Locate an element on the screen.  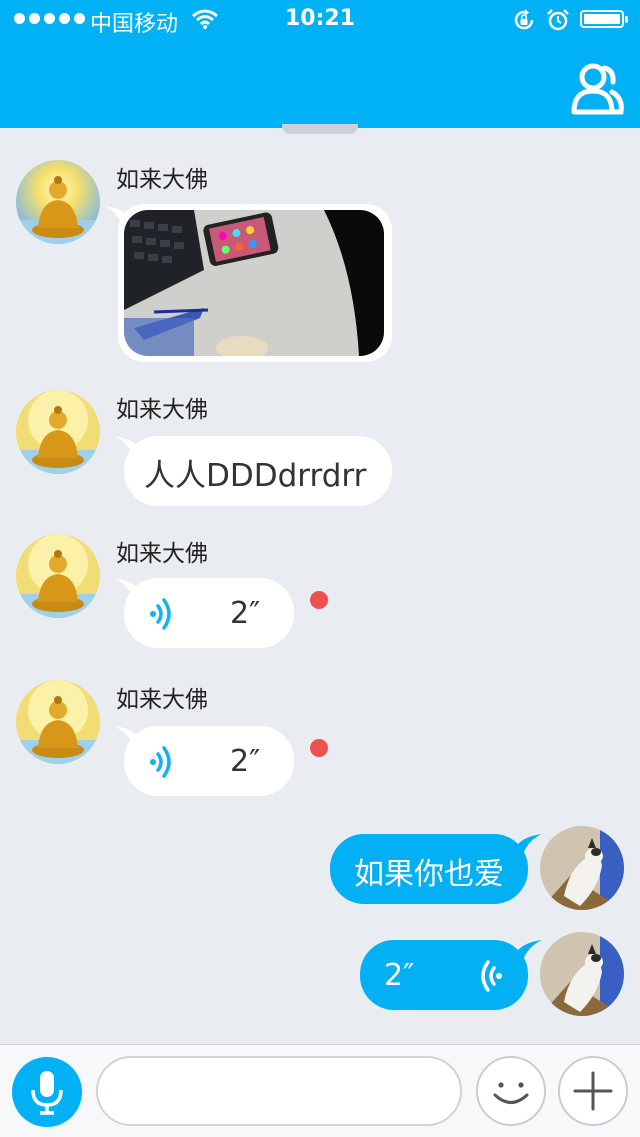
status-time: 10:21 is located at coordinates (320, 18).